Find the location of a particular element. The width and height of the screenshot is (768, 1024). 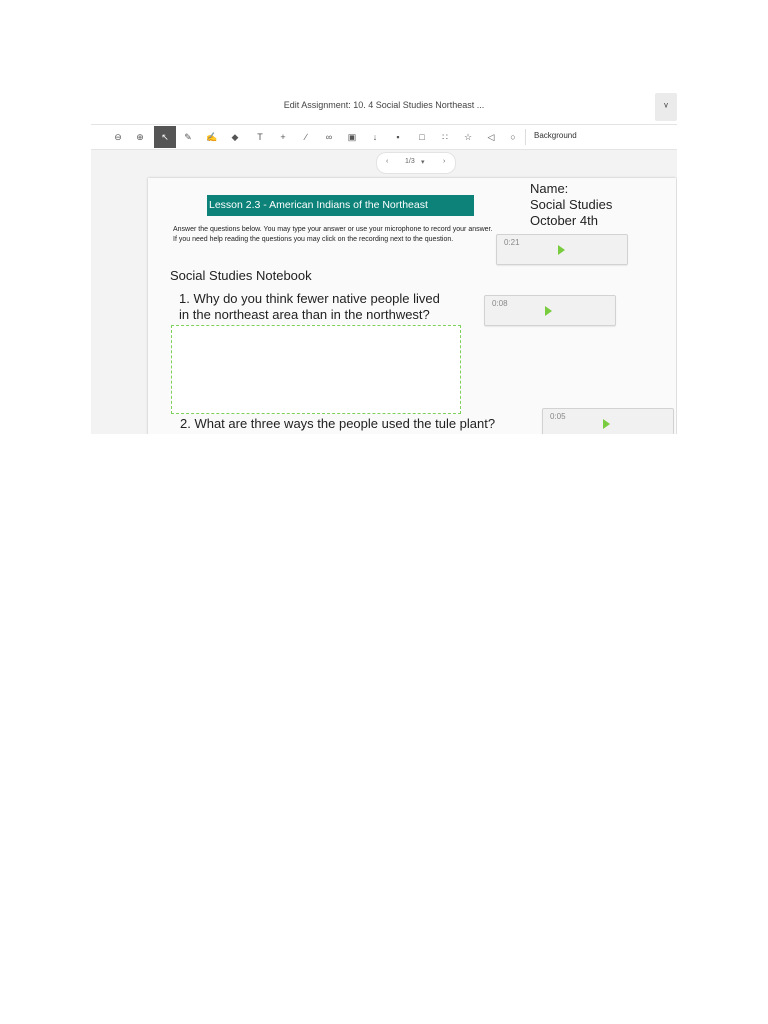

highlighter-icon: ✍ is located at coordinates (212, 137).